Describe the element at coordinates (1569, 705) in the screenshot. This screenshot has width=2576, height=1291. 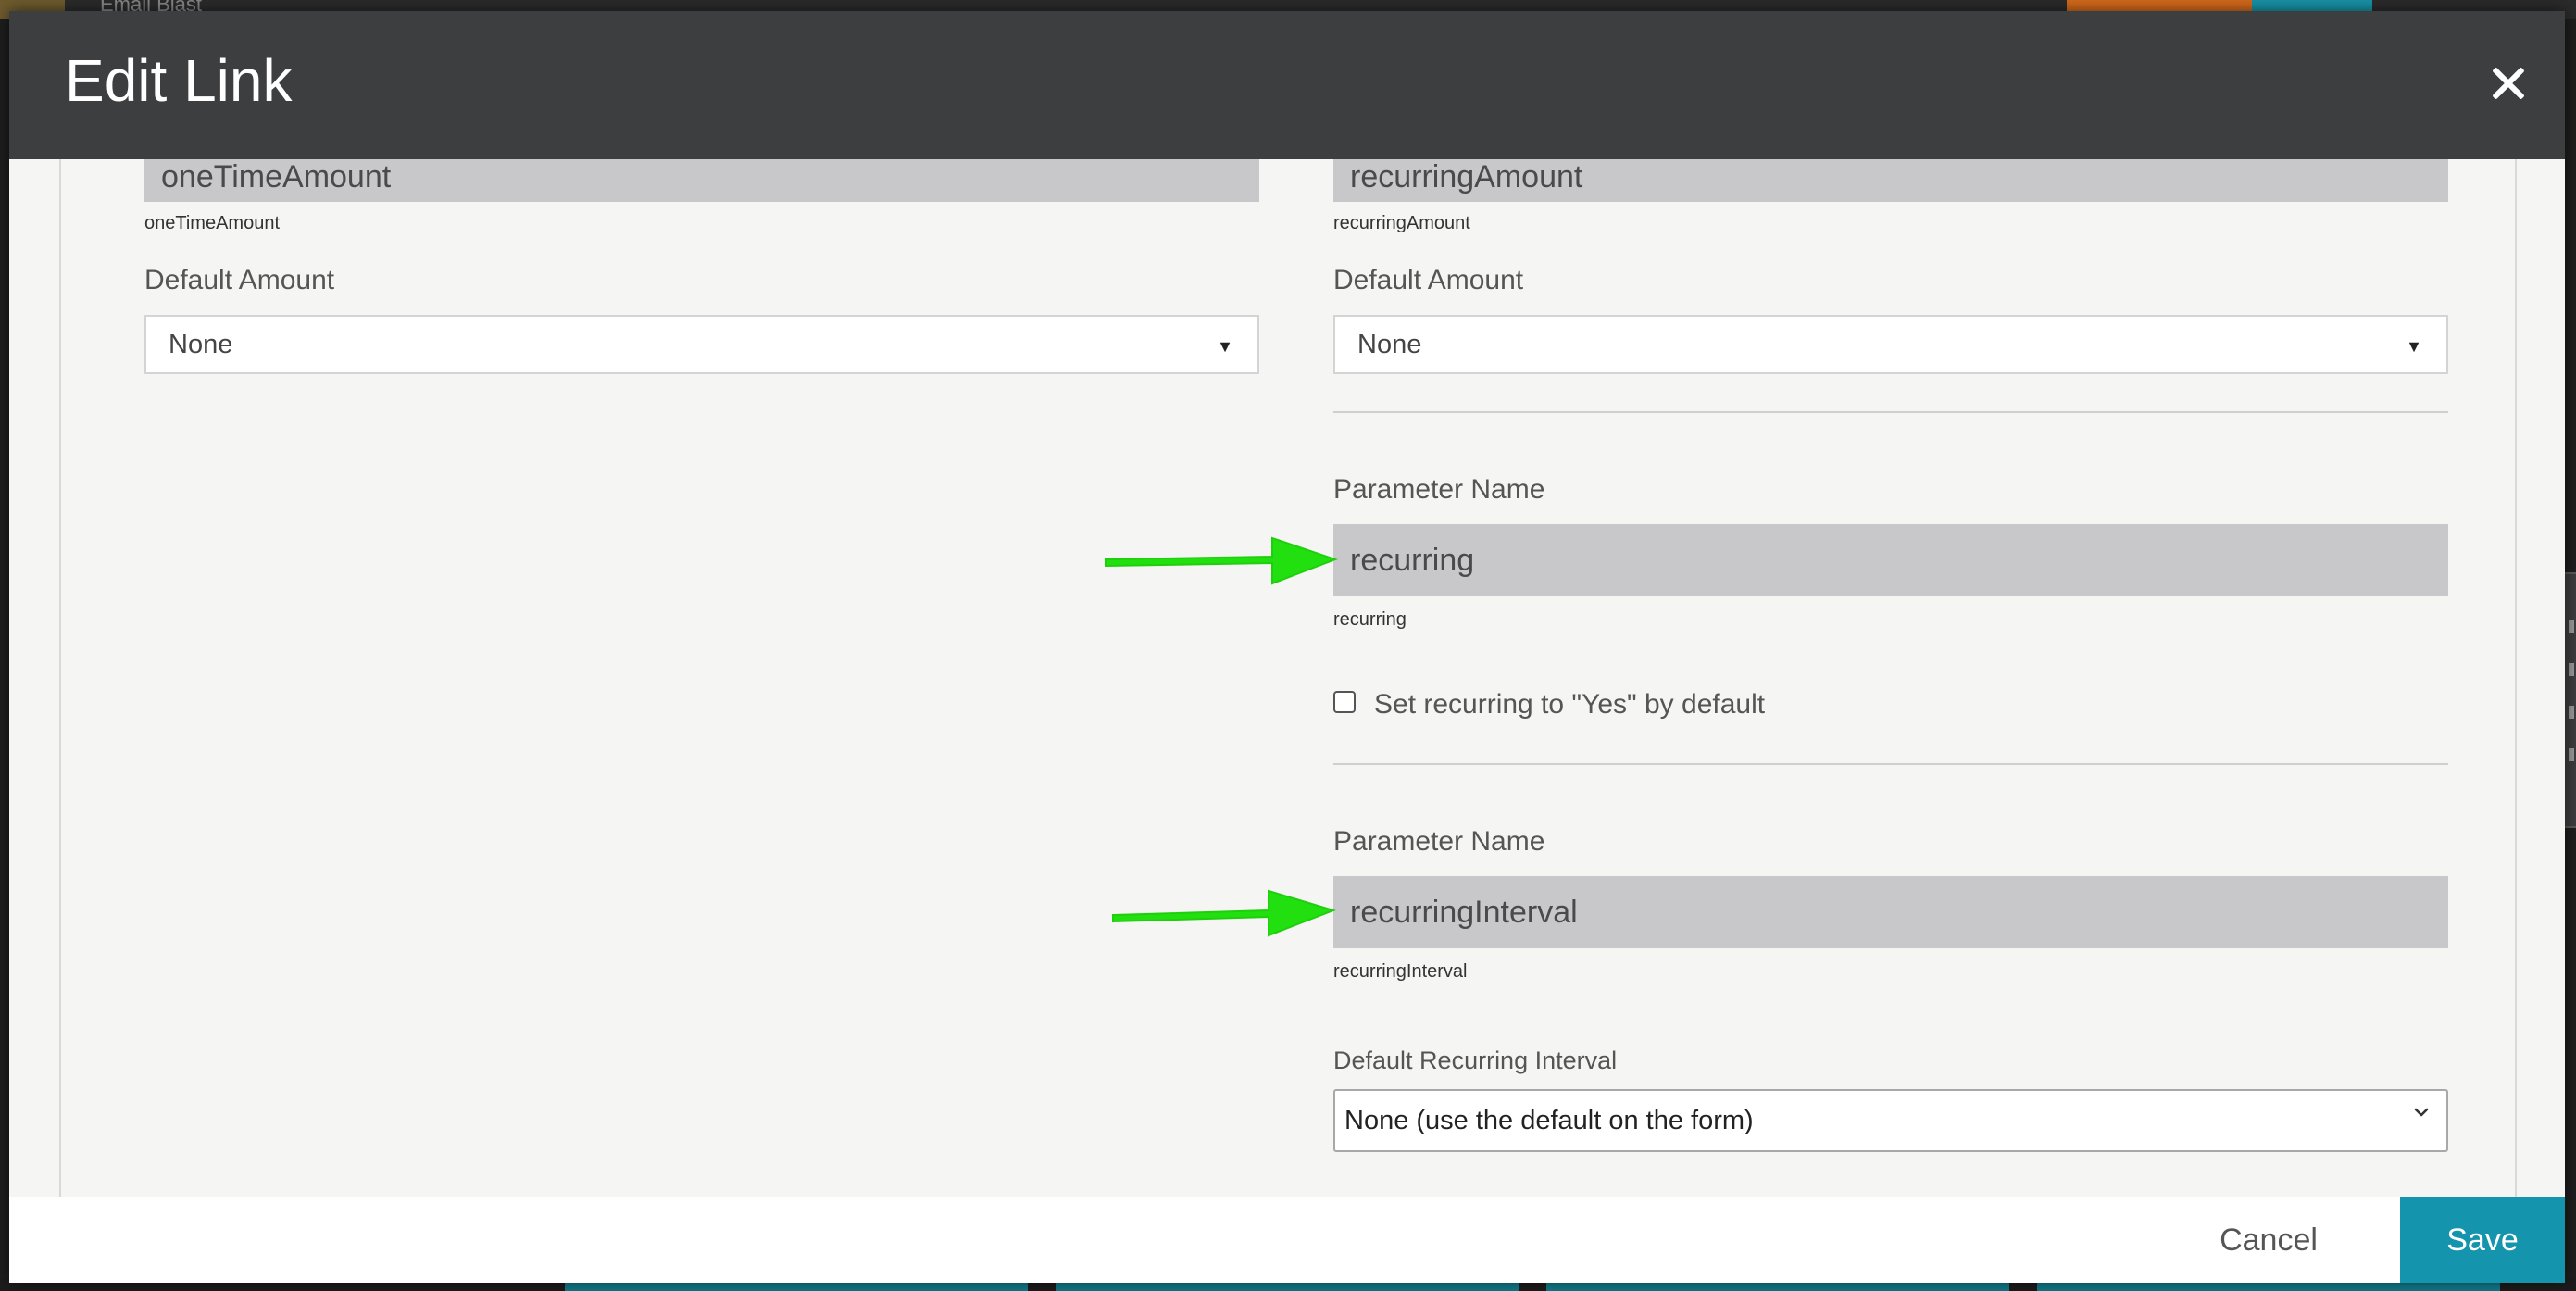
I see `recurring-default-checkbox-label: Set recurring to "Yes" by default` at that location.